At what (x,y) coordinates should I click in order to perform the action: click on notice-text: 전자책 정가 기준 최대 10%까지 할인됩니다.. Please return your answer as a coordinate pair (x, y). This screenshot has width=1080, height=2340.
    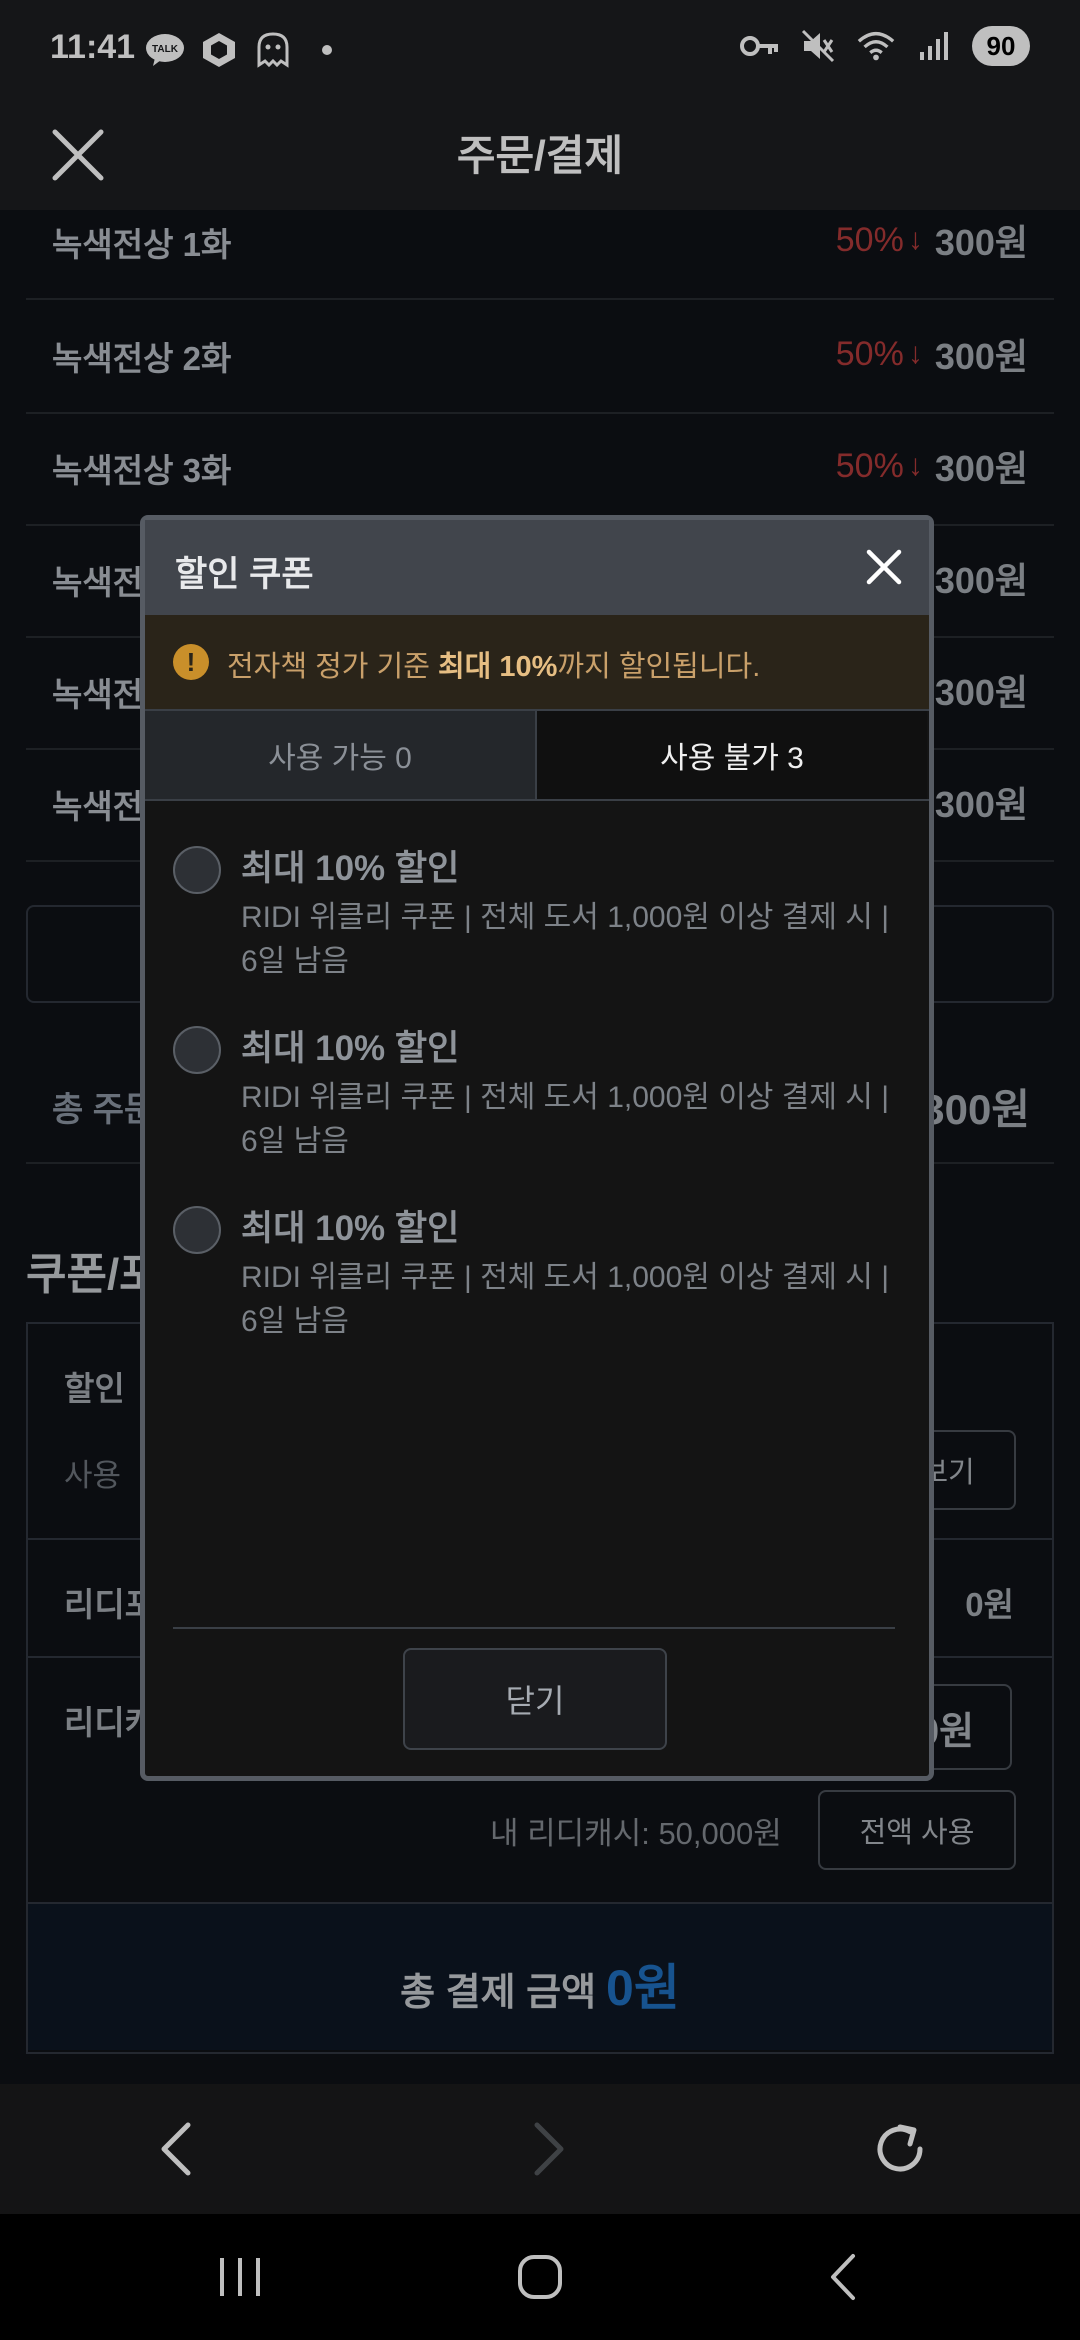
    Looking at the image, I should click on (493, 664).